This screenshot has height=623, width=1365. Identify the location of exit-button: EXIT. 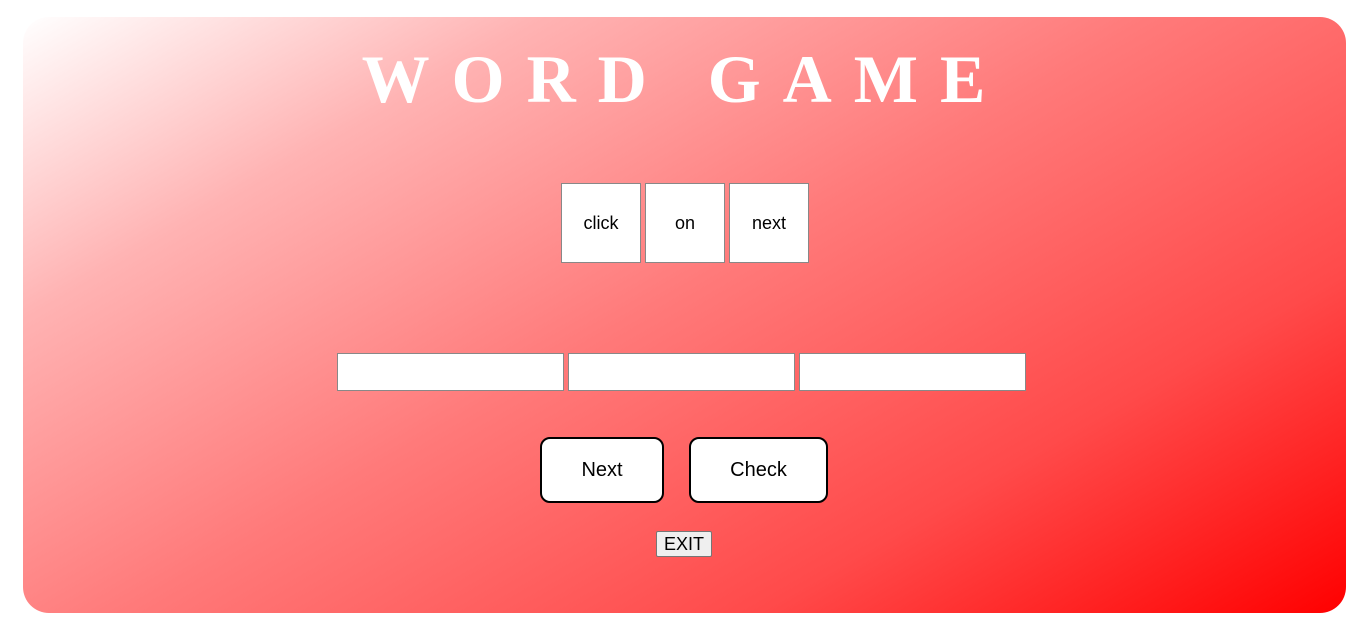
(684, 544).